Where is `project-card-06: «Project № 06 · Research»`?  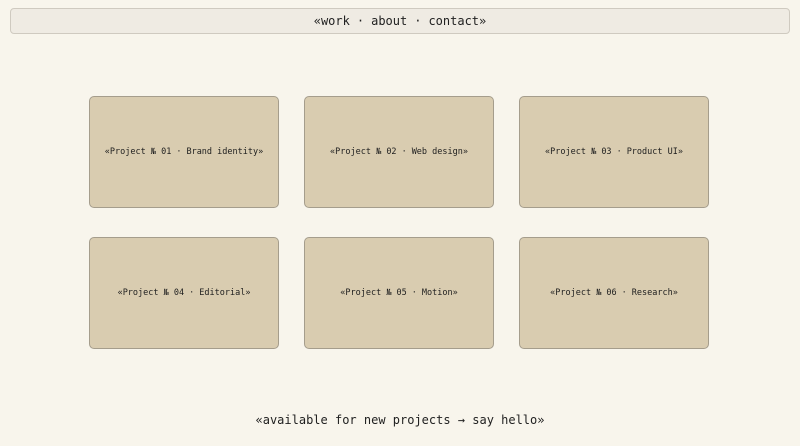 project-card-06: «Project № 06 · Research» is located at coordinates (614, 293).